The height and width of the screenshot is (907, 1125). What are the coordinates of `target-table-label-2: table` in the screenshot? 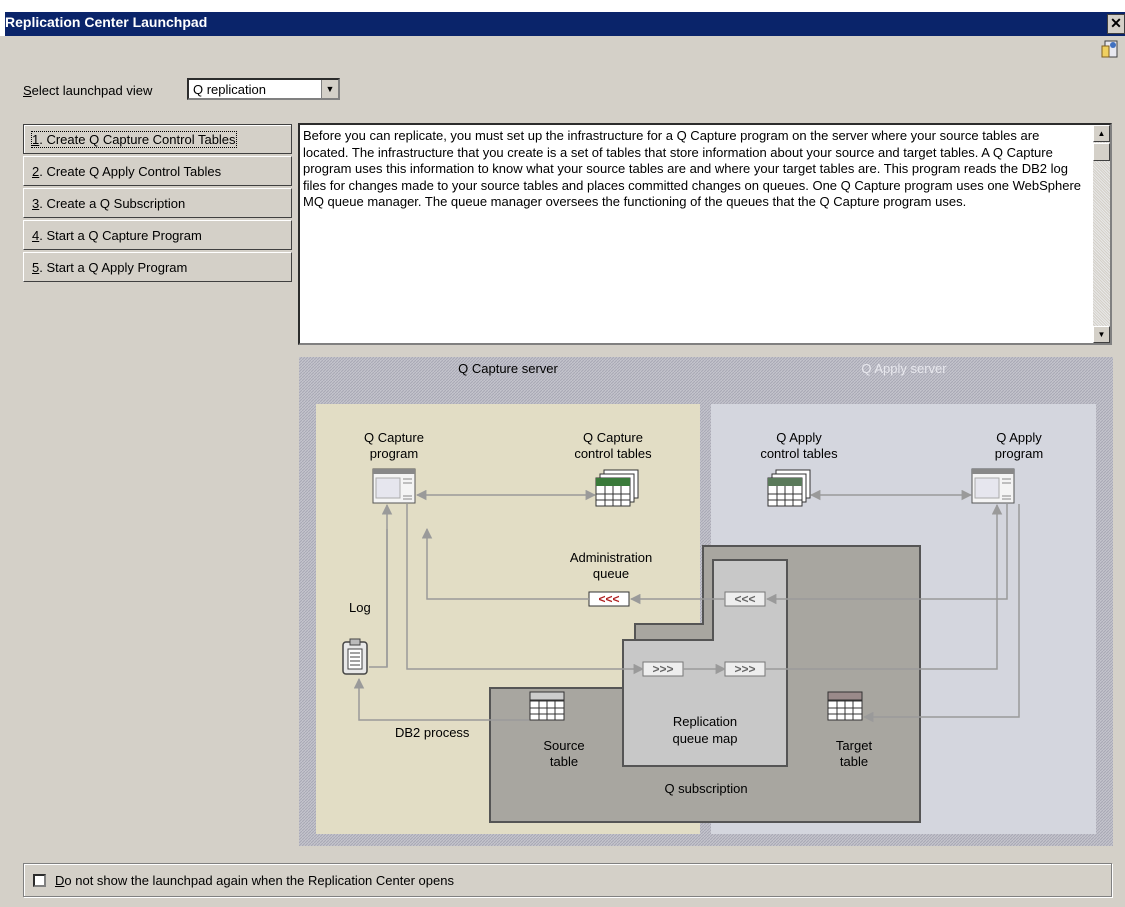 It's located at (854, 761).